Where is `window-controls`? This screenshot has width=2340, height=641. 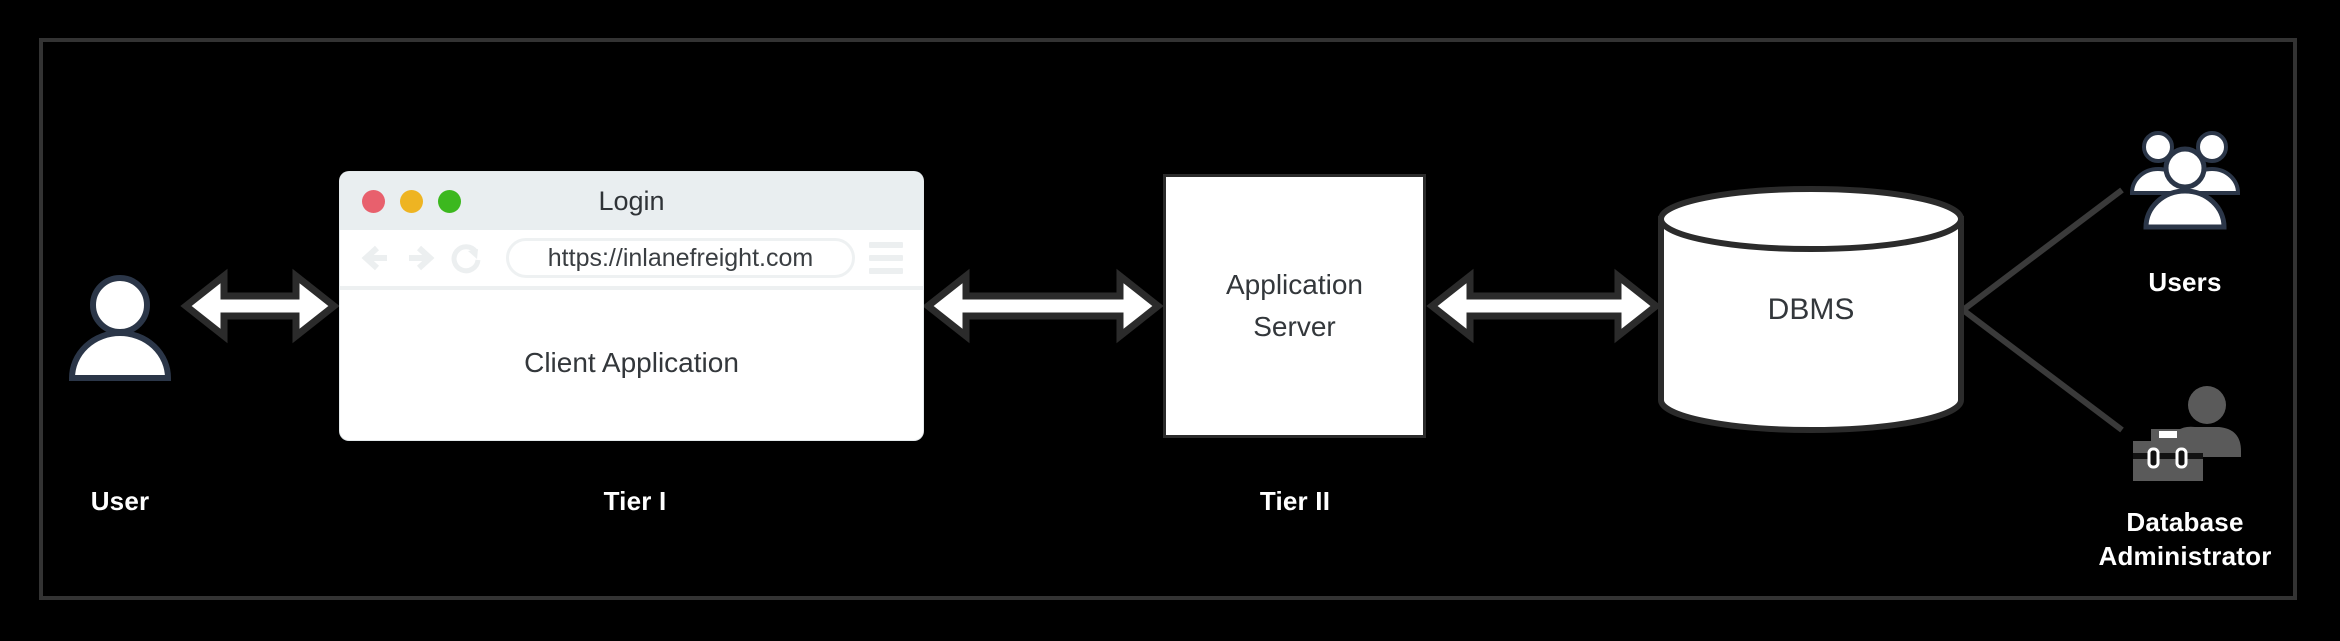 window-controls is located at coordinates (411, 201).